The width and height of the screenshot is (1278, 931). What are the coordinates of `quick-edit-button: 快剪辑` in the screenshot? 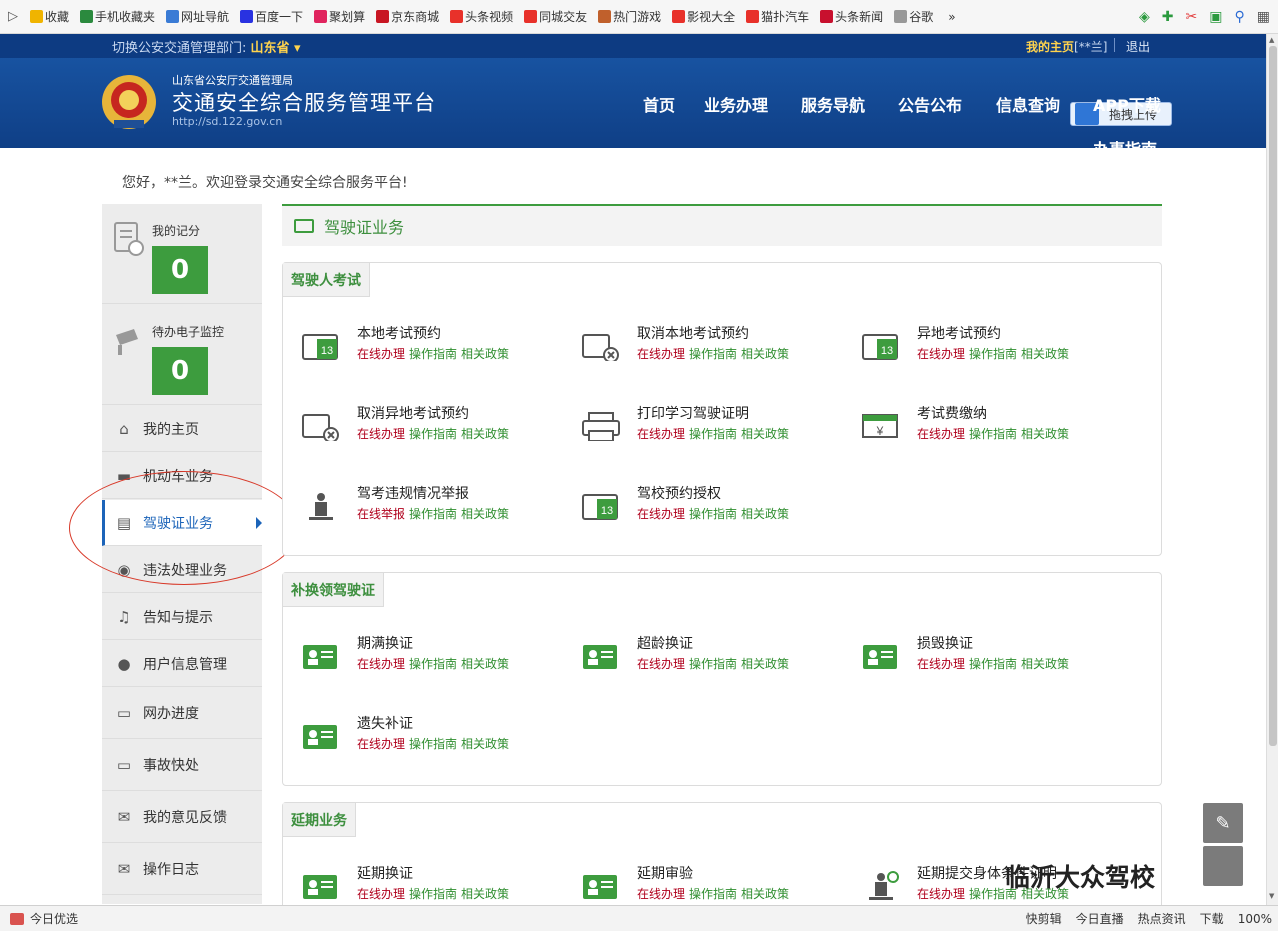 It's located at (1044, 918).